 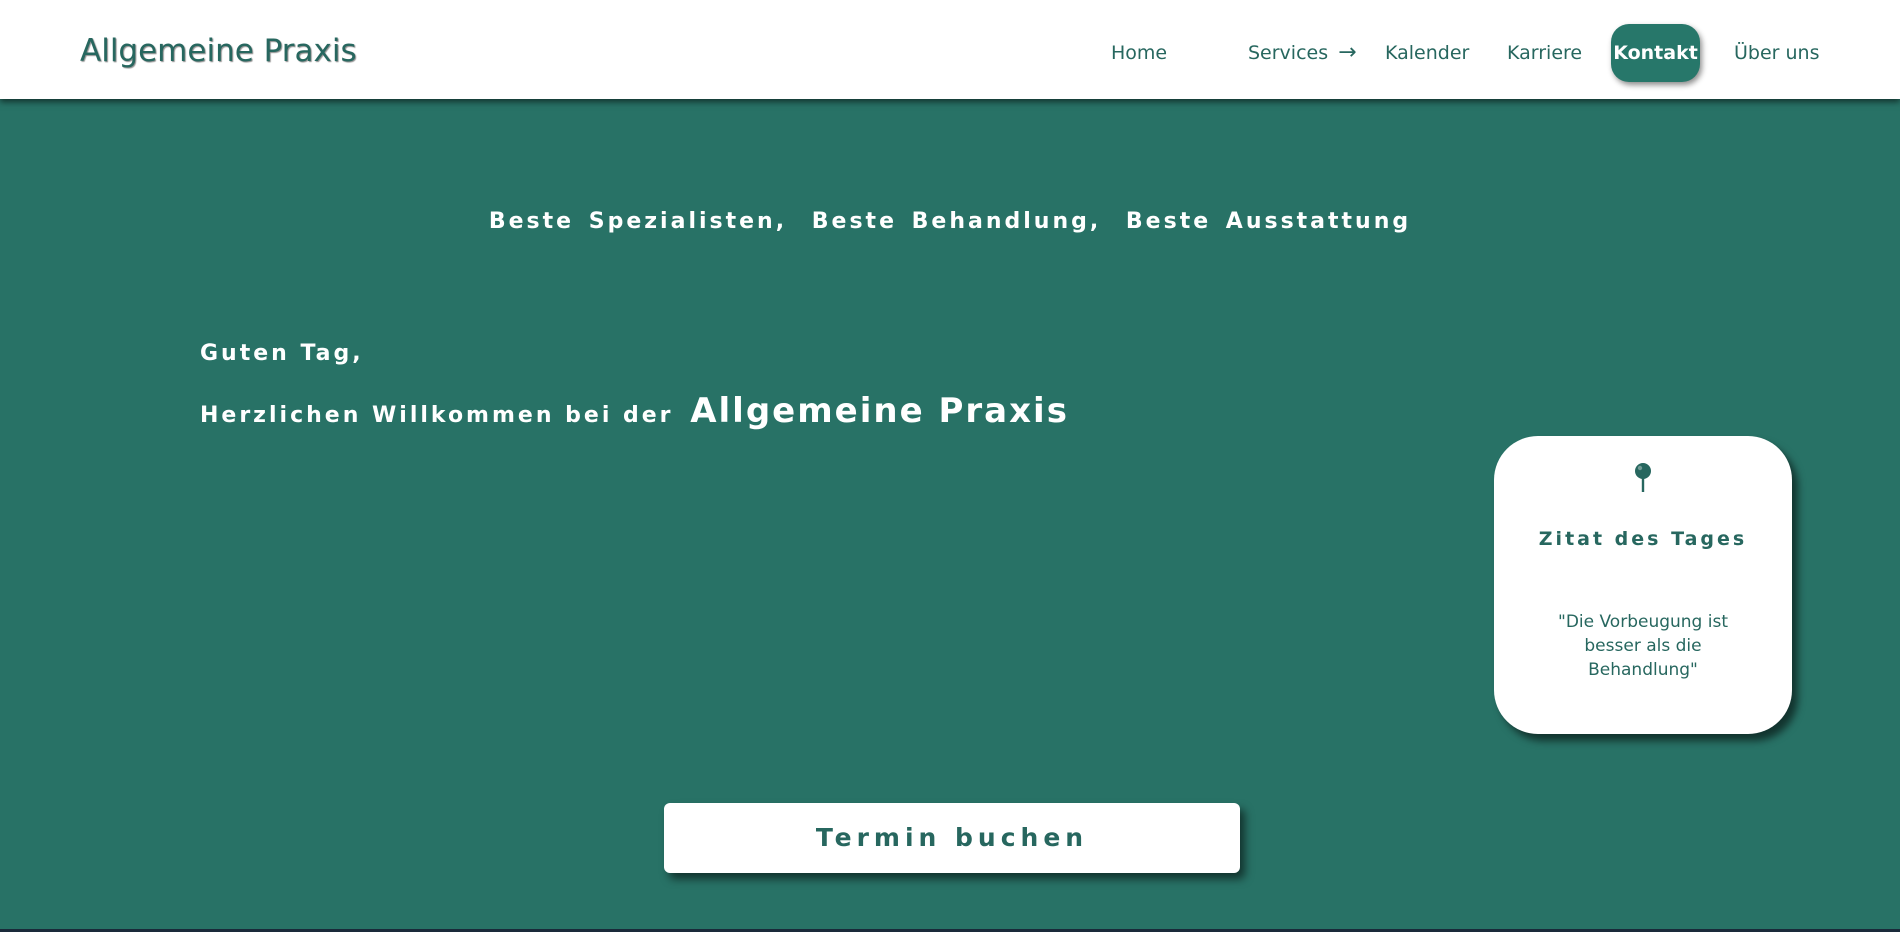 What do you see at coordinates (437, 415) in the screenshot?
I see `welcome-prefix: Herzlichen Willkommen bei der` at bounding box center [437, 415].